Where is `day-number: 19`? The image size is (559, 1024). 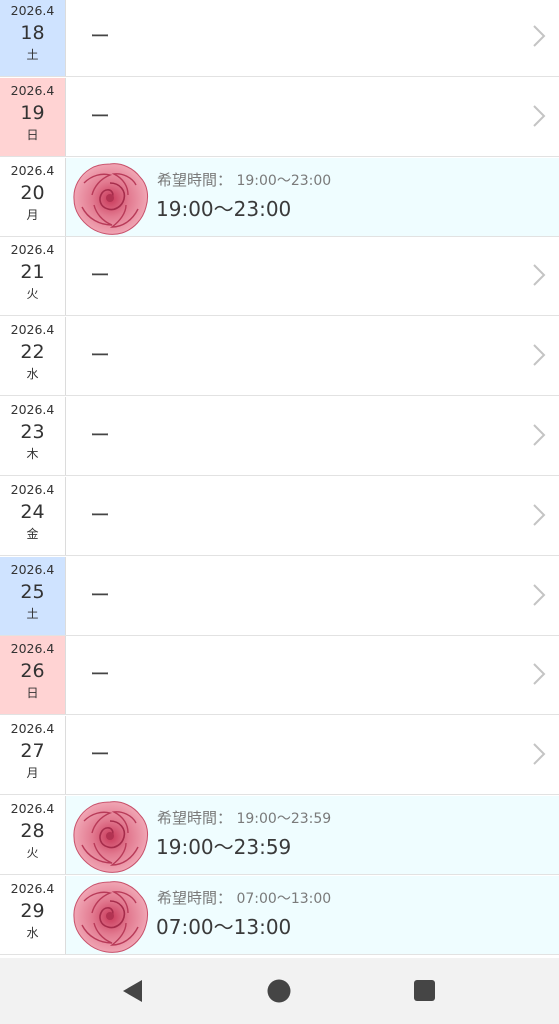
day-number: 19 is located at coordinates (32, 112).